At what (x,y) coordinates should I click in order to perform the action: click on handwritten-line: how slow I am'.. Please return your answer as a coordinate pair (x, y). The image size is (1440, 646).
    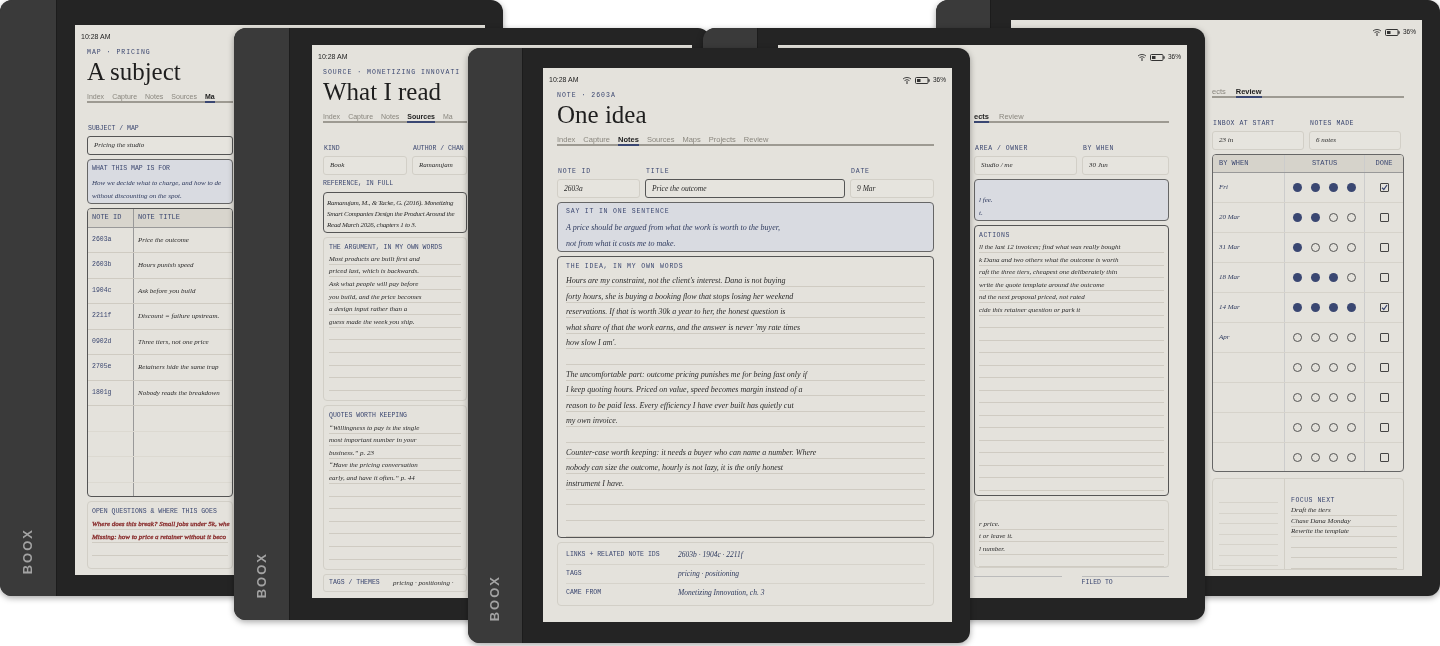
    Looking at the image, I should click on (591, 344).